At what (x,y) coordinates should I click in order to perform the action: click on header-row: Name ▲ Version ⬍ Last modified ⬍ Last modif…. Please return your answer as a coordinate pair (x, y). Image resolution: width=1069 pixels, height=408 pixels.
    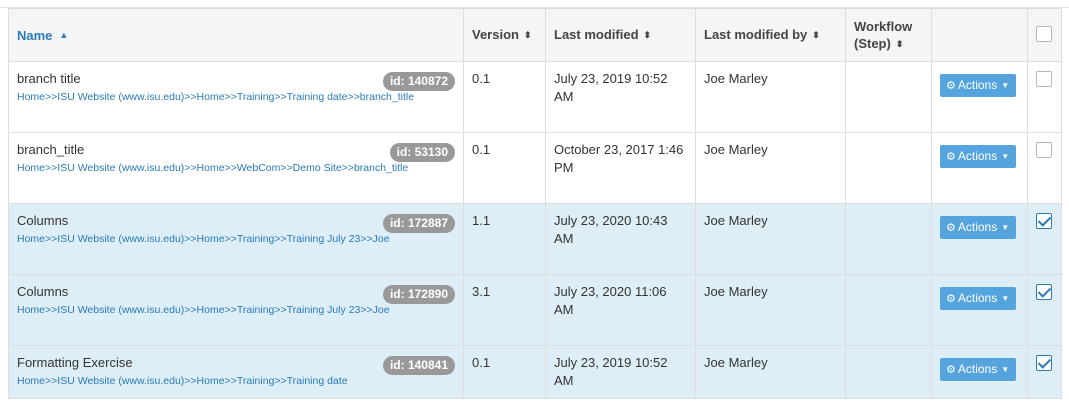
    Looking at the image, I should click on (535, 35).